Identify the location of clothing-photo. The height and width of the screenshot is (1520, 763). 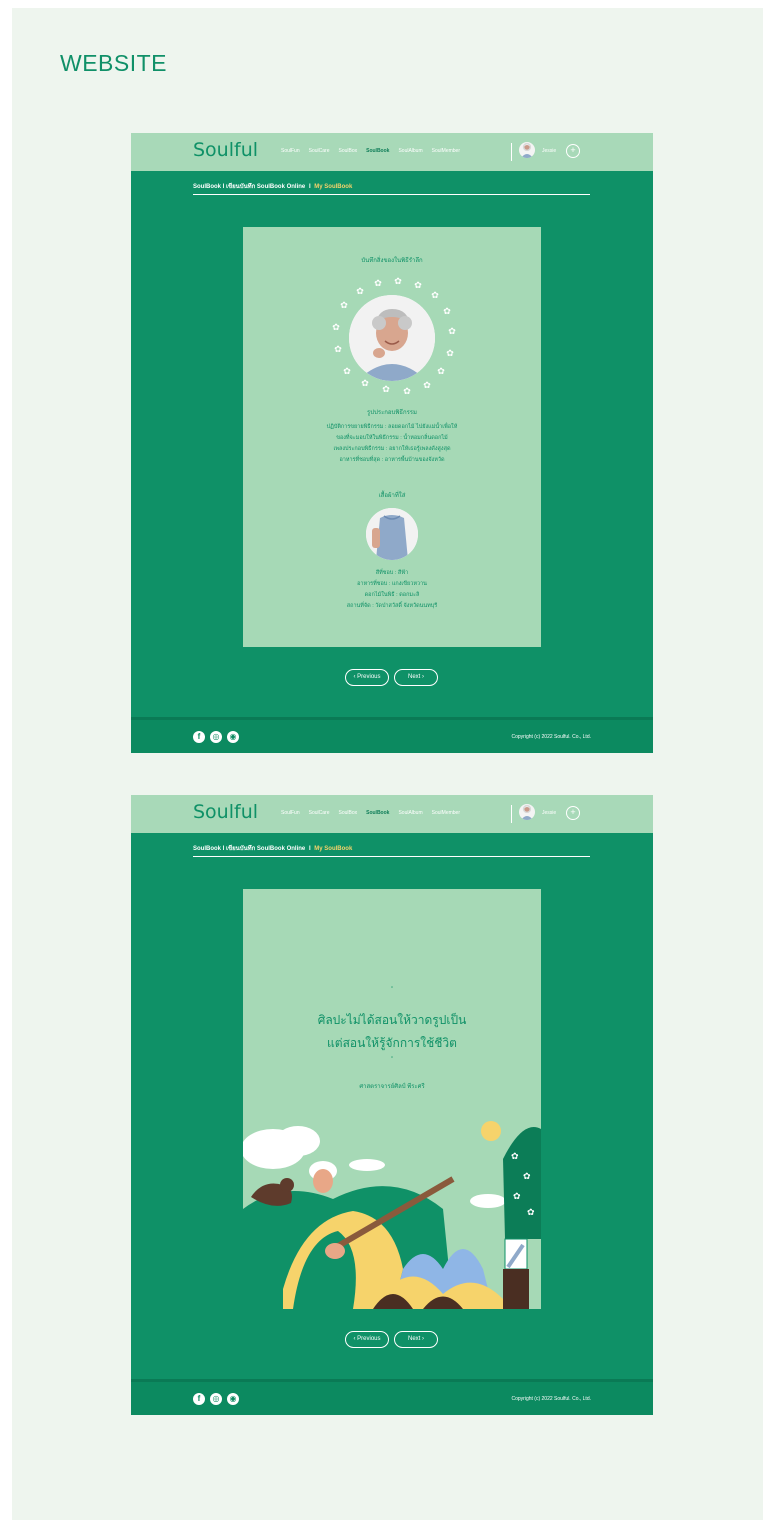
(392, 534).